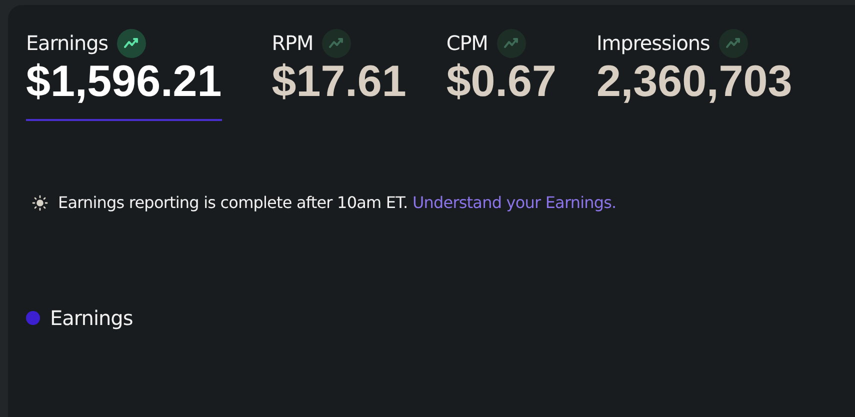 Image resolution: width=855 pixels, height=417 pixels. I want to click on metric-label: RPM, so click(293, 43).